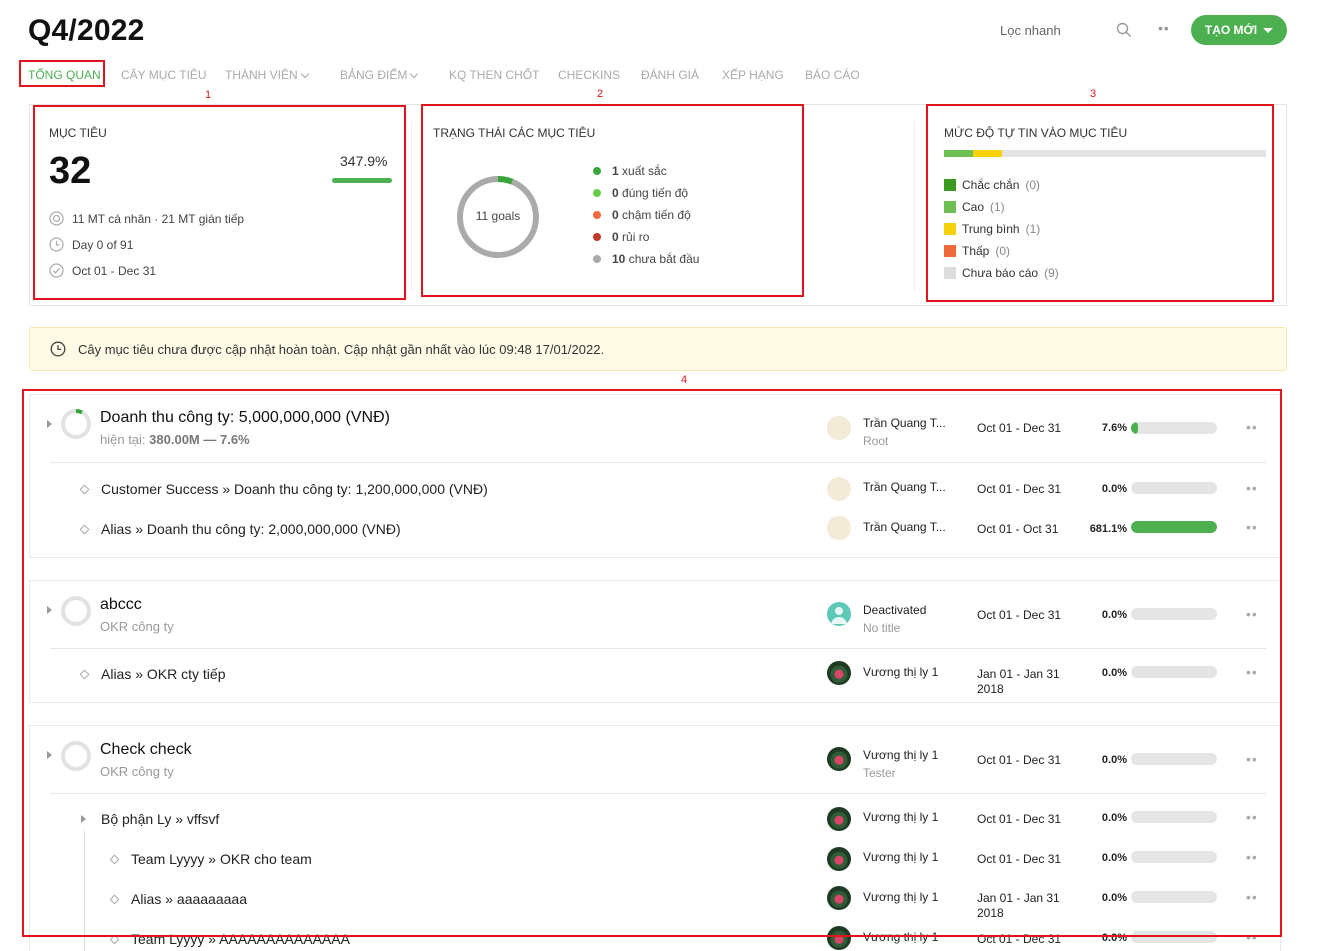 This screenshot has height=951, width=1317. Describe the element at coordinates (1018, 682) in the screenshot. I see `date-range: Jan 01 - Jan 31 2018` at that location.